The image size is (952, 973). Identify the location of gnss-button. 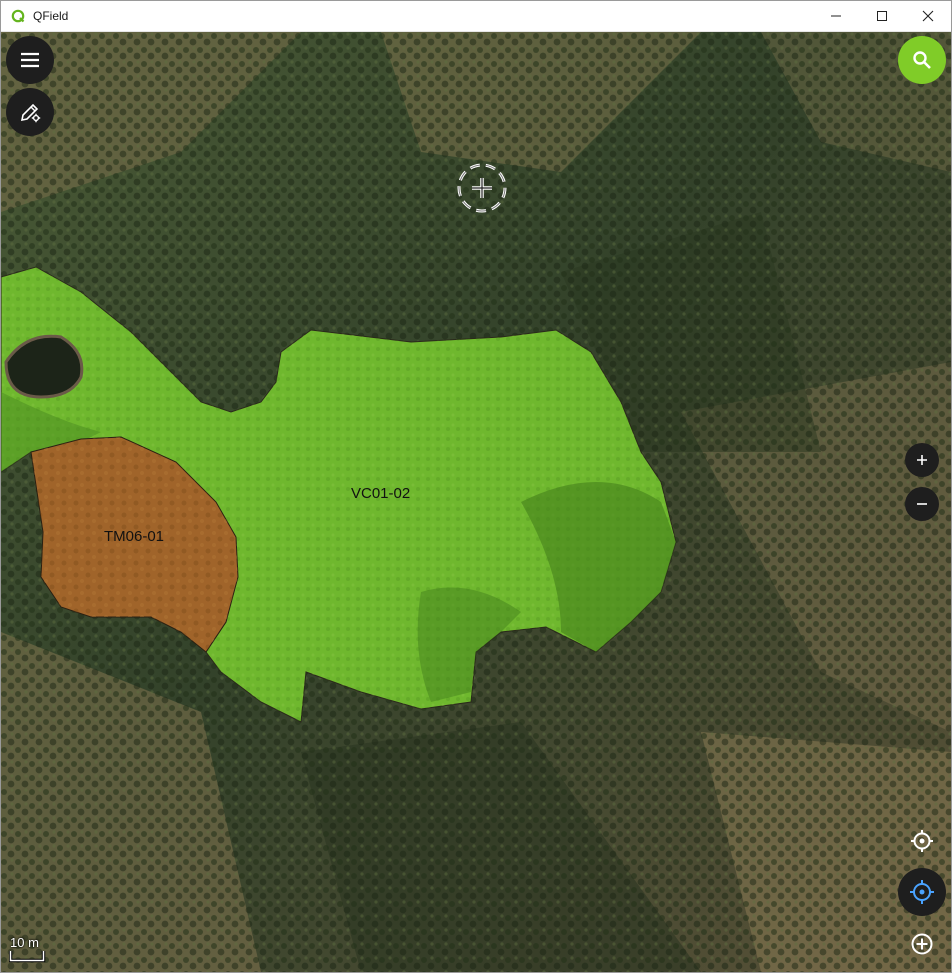
(922, 841).